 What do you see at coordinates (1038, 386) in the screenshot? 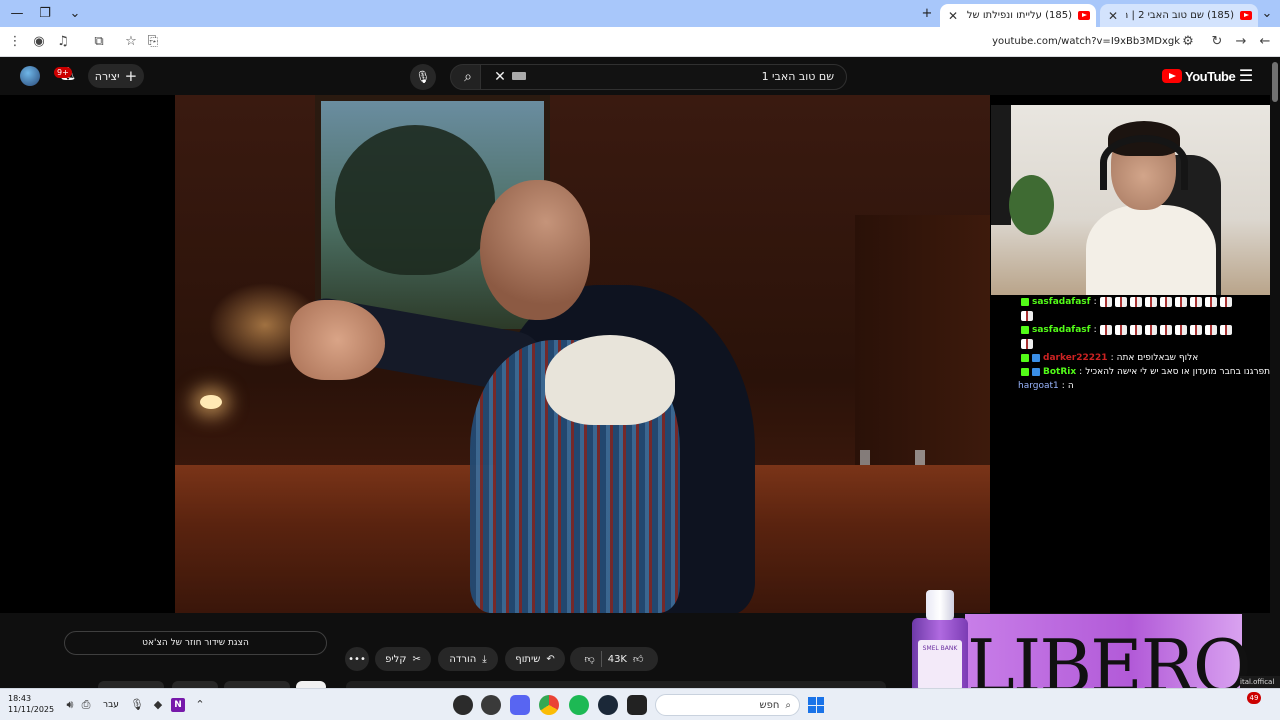
I see `chat-username: hargoat1` at bounding box center [1038, 386].